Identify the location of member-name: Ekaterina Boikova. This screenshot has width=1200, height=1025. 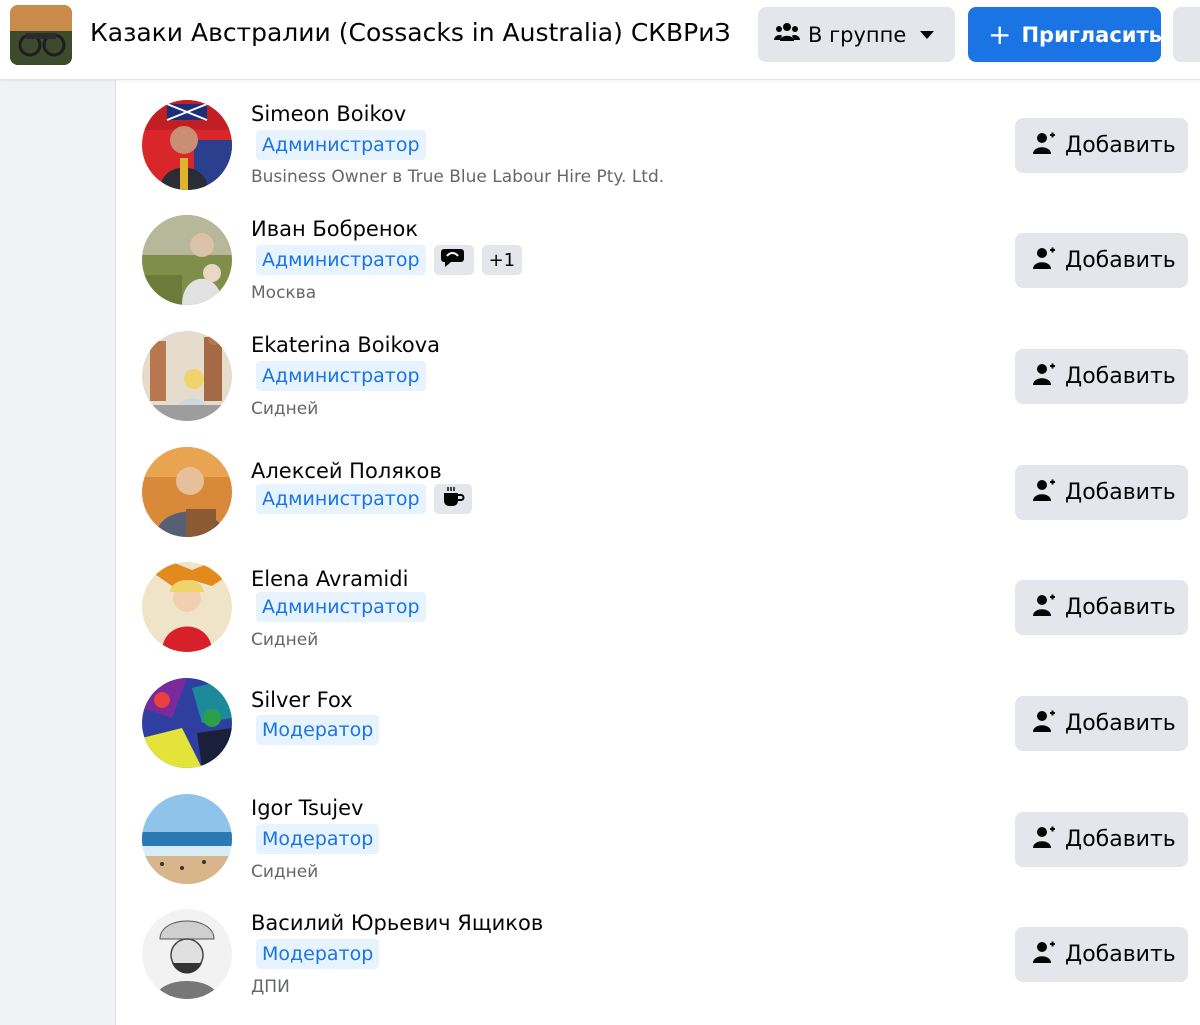
(345, 345).